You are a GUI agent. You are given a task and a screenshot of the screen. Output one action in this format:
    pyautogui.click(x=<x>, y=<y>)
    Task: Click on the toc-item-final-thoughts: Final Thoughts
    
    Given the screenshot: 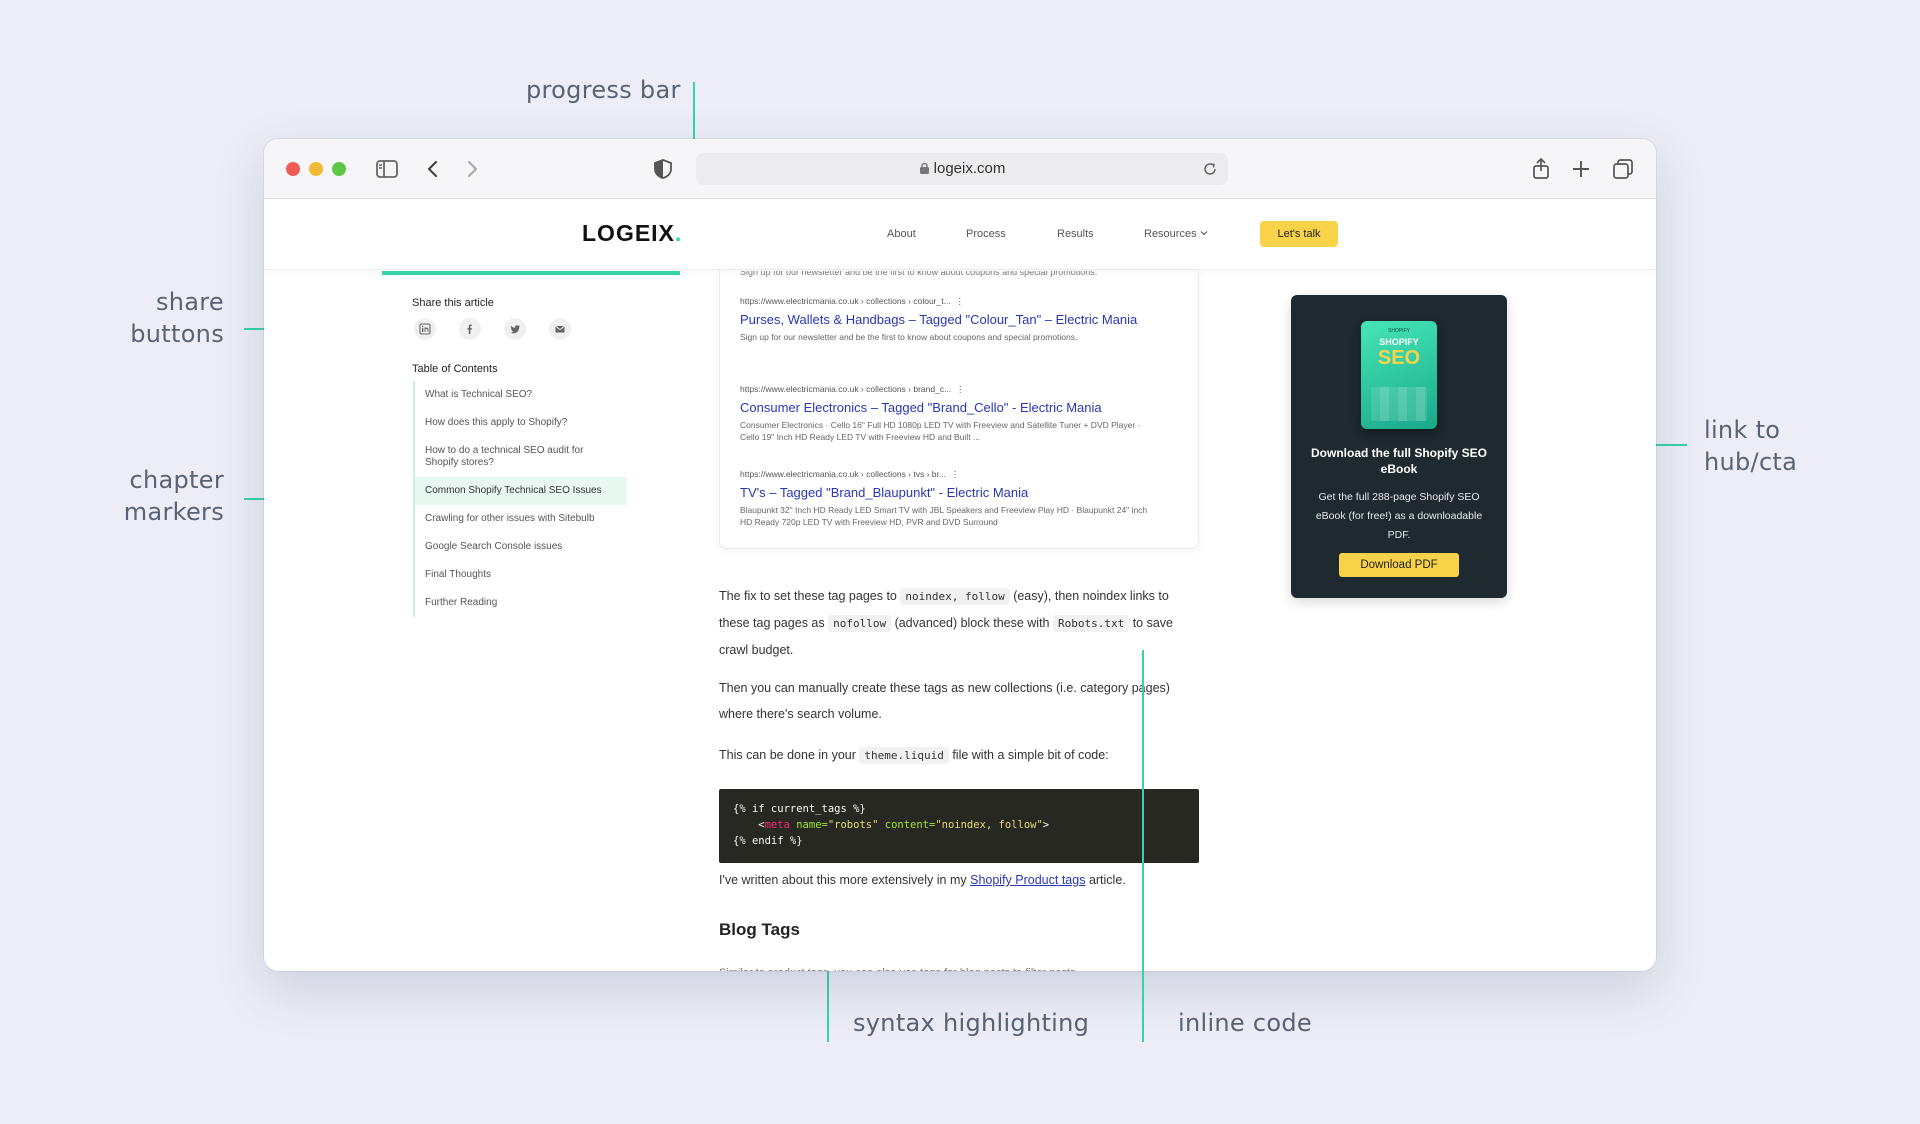 What is the action you would take?
    pyautogui.click(x=521, y=575)
    